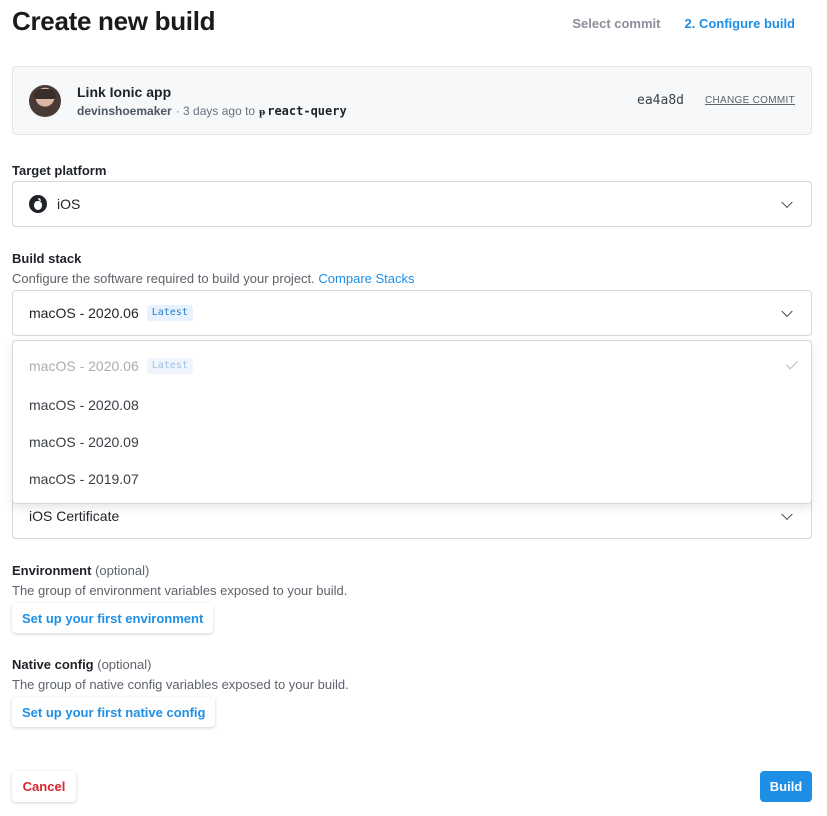 This screenshot has height=816, width=827. What do you see at coordinates (412, 204) in the screenshot?
I see `target-platform-select: iOS` at bounding box center [412, 204].